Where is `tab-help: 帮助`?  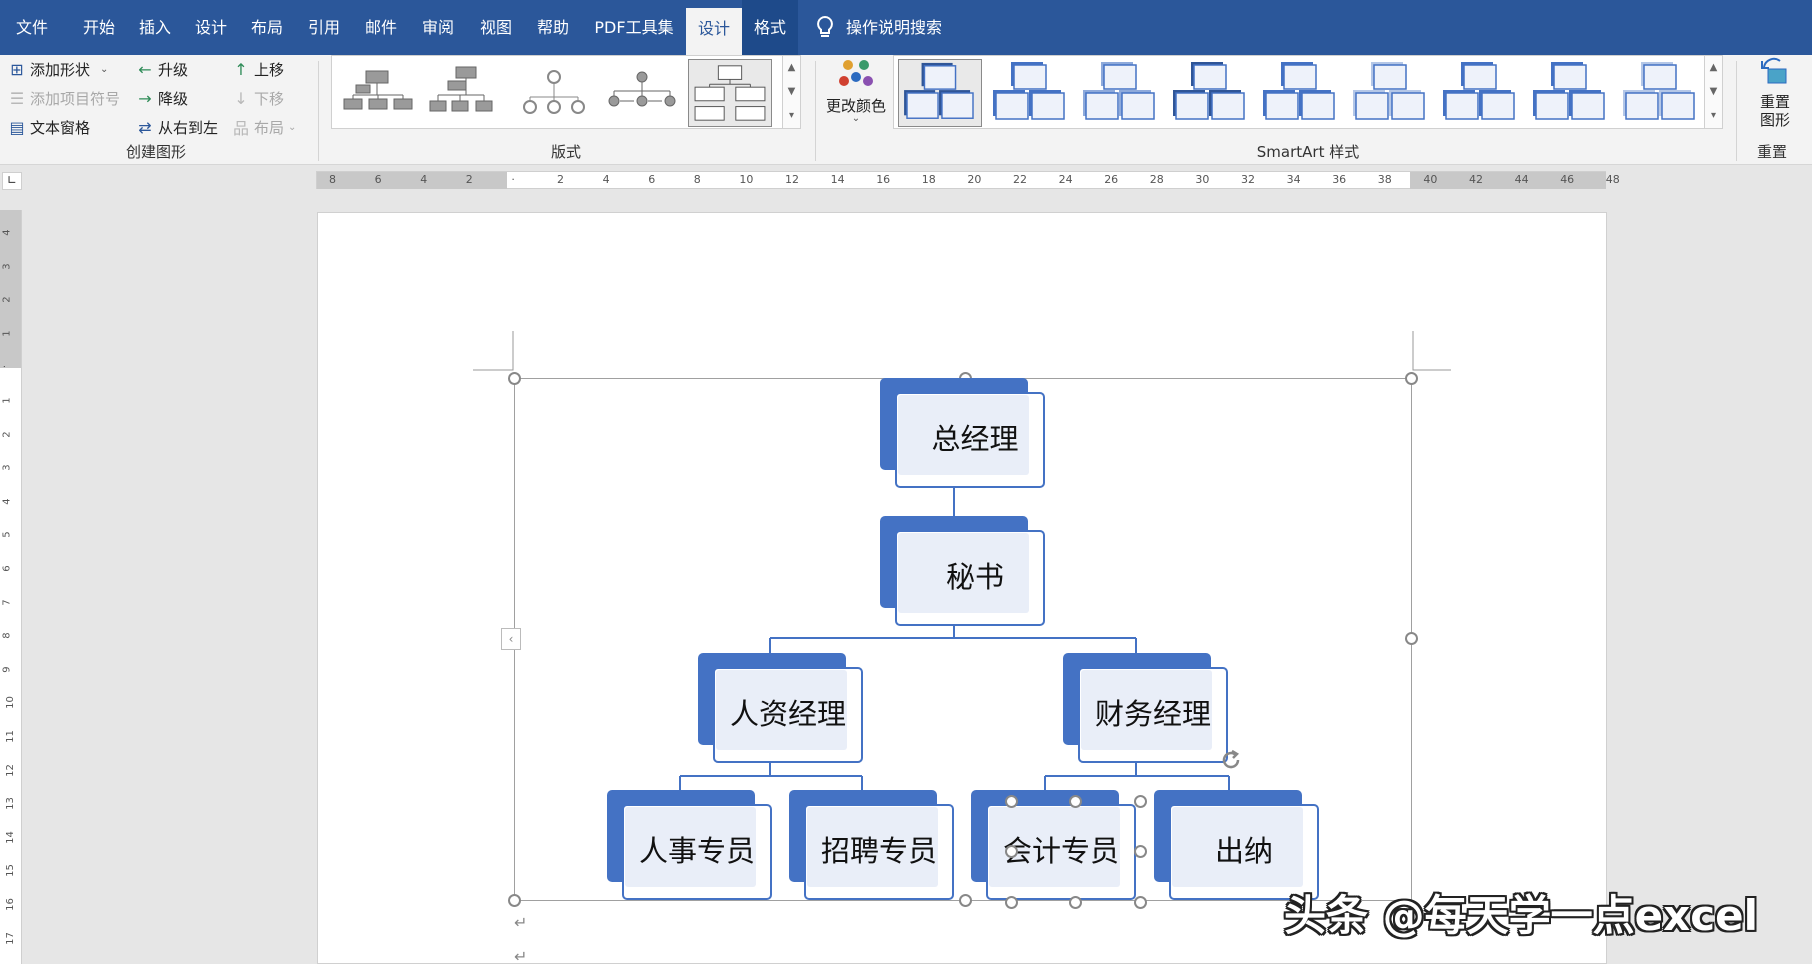
tab-help: 帮助 is located at coordinates (553, 27).